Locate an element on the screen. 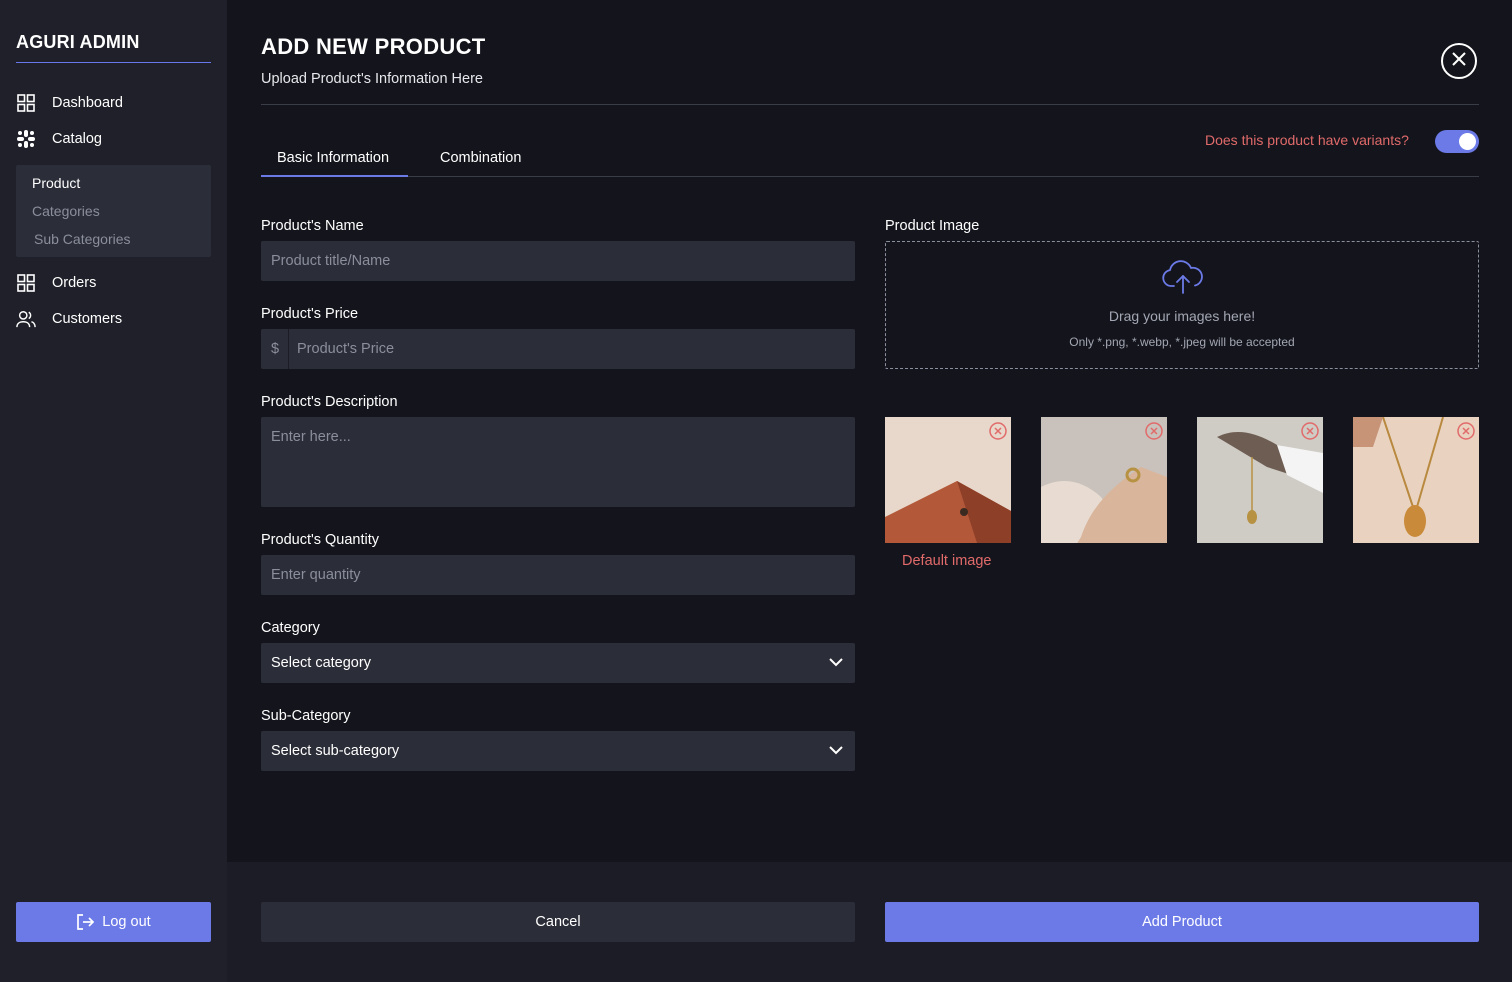 The image size is (1512, 982). product-price-input: $ Product's Price is located at coordinates (558, 349).